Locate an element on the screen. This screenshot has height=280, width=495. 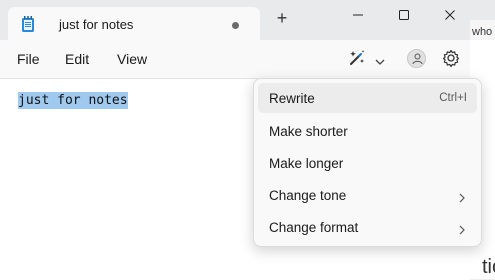
copilot-rewrite-icon is located at coordinates (357, 58).